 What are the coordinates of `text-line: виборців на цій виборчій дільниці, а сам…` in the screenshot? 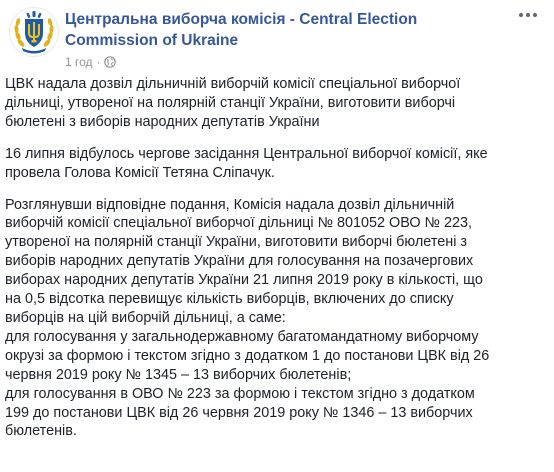 It's located at (145, 317).